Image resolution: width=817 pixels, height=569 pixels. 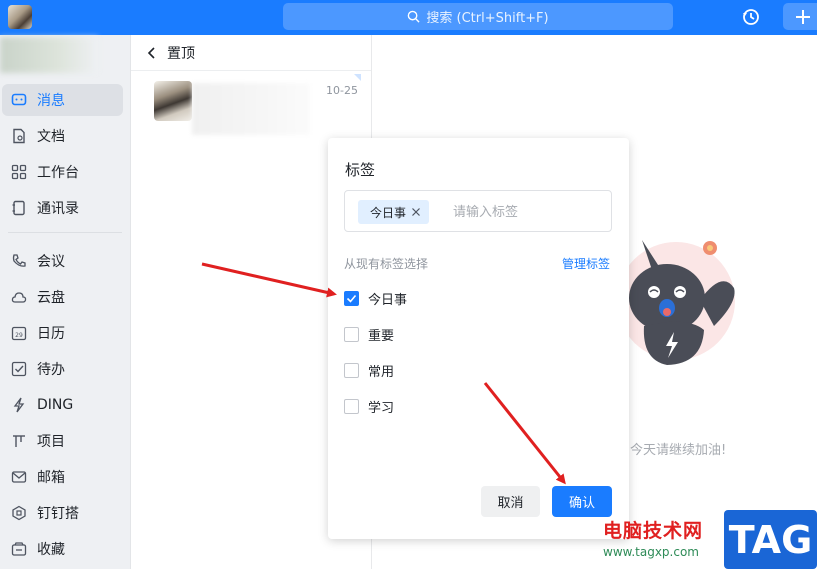 I want to click on sidebar-item-label: 会议, so click(x=51, y=262).